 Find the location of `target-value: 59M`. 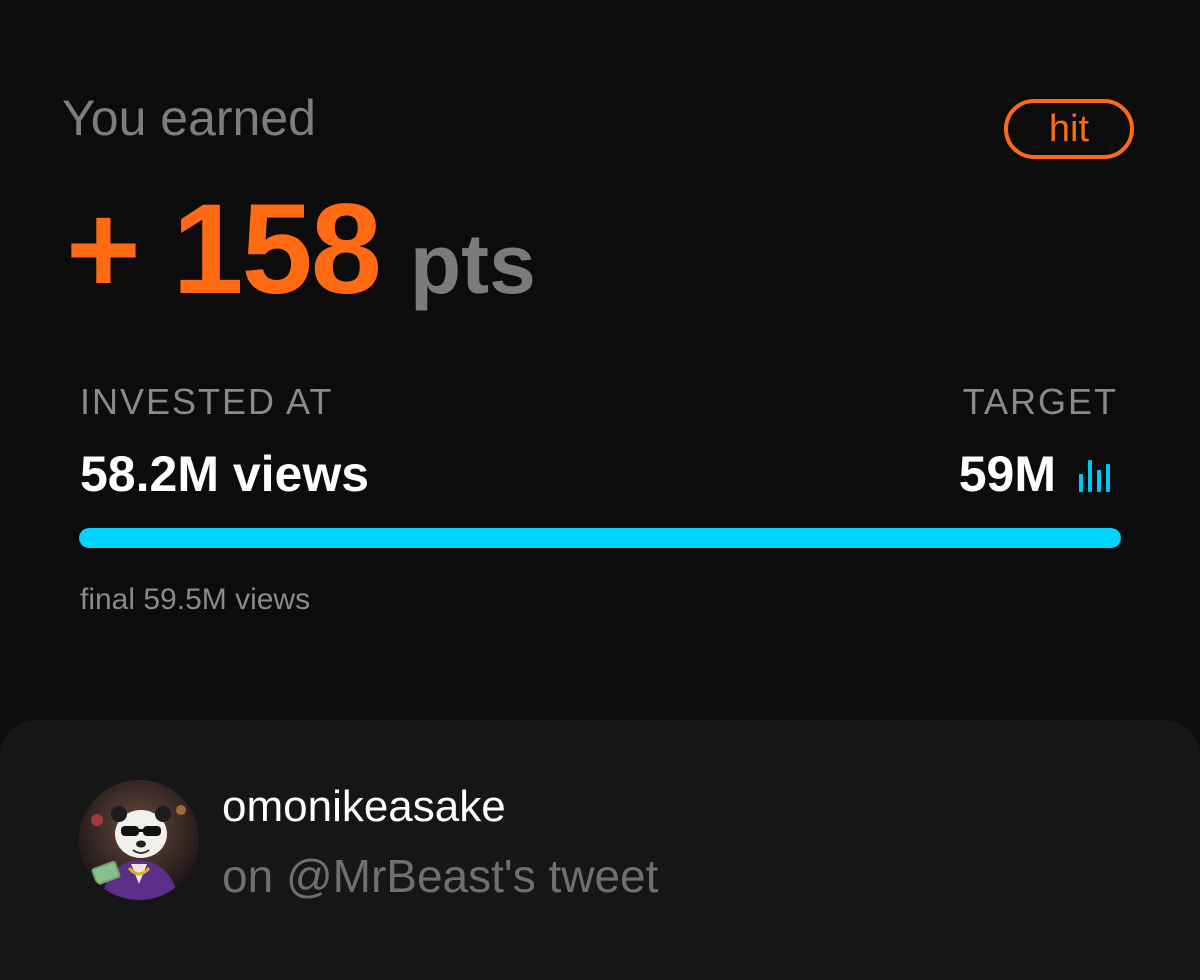

target-value: 59M is located at coordinates (1007, 474).